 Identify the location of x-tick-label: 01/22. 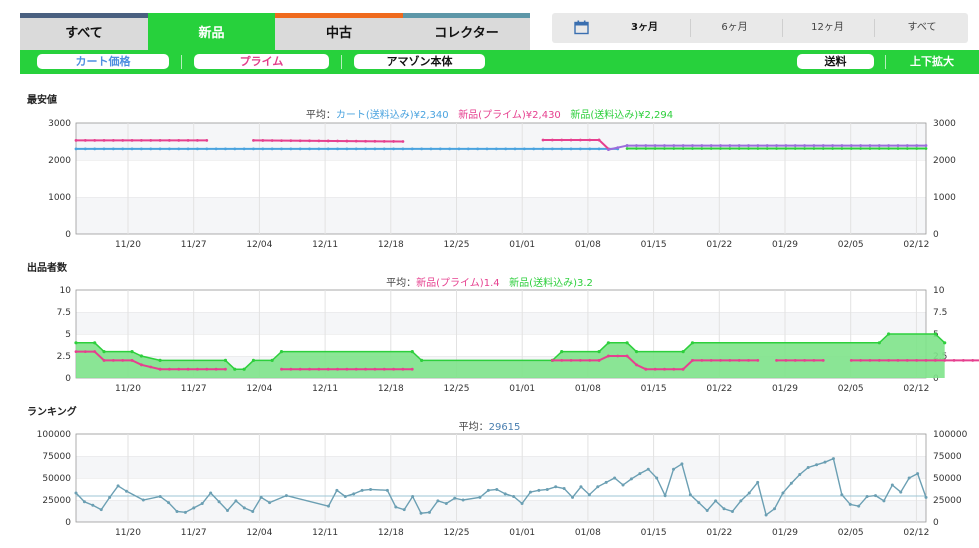
(719, 245).